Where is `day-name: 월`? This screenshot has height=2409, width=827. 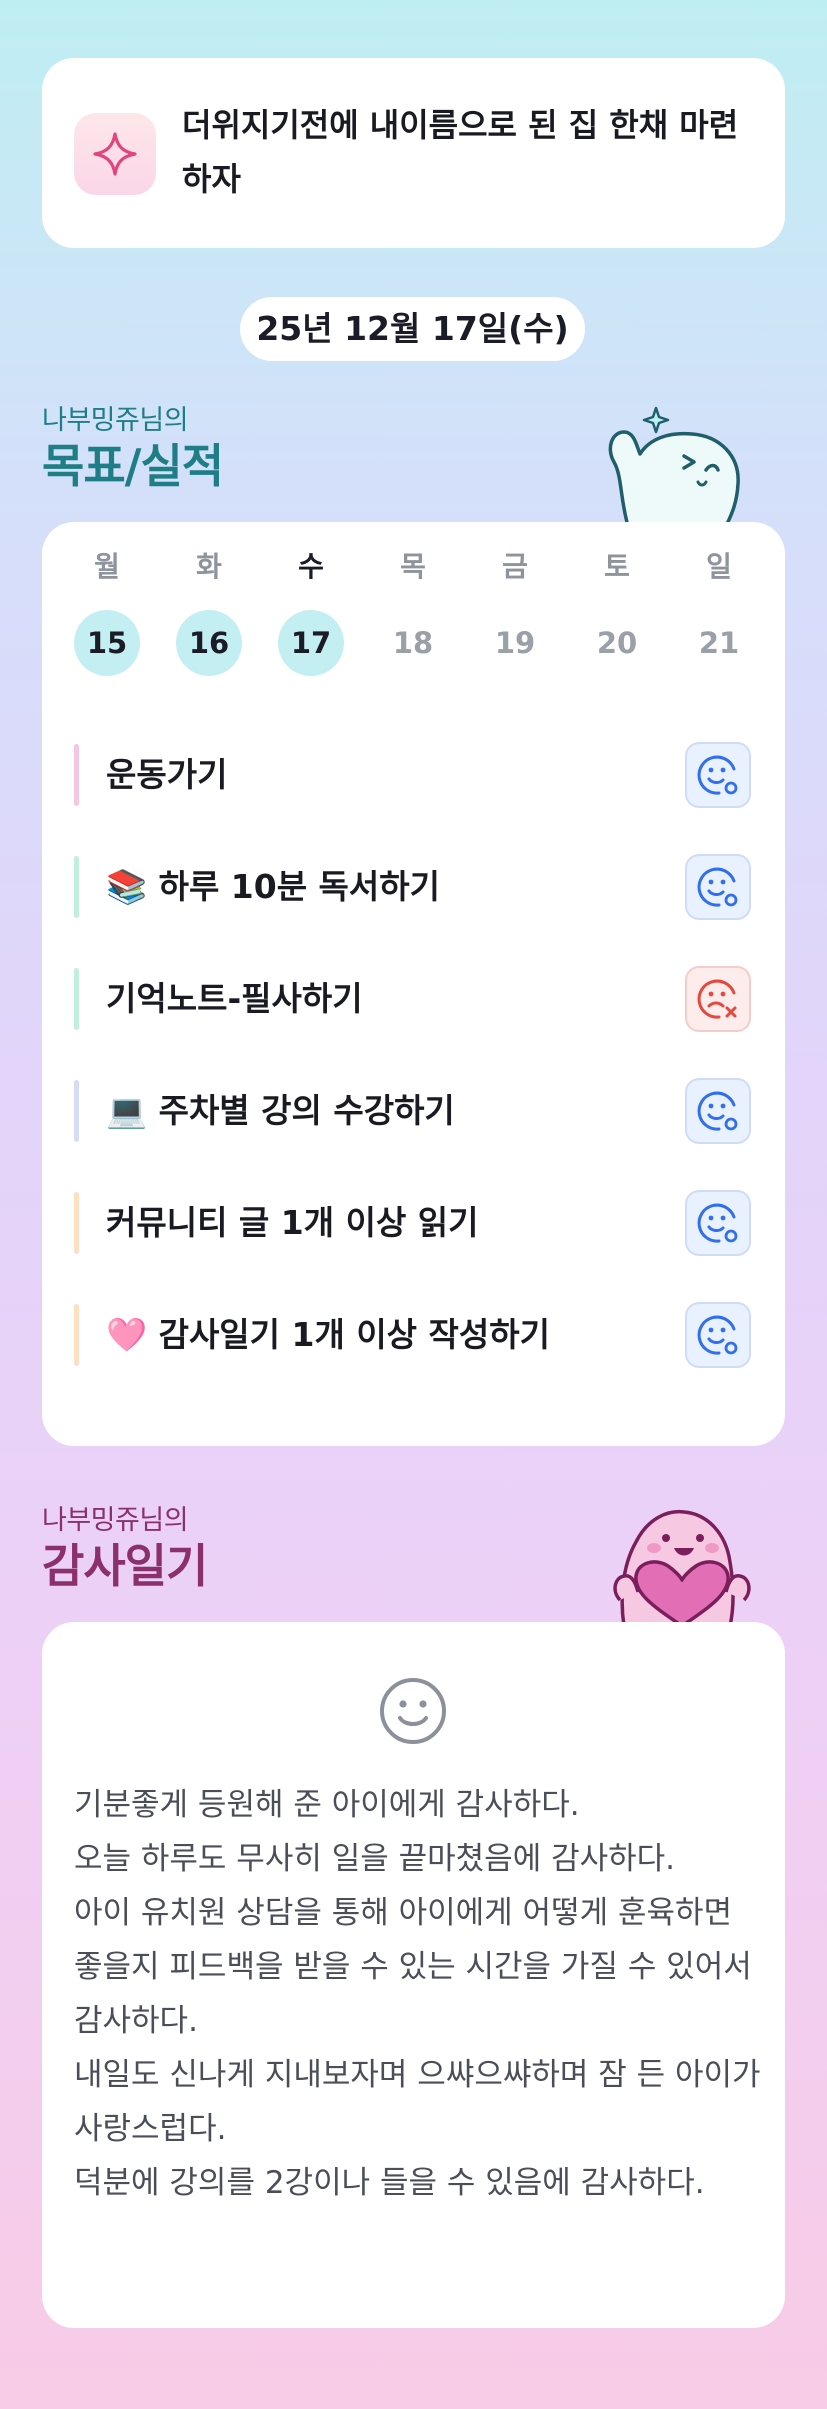 day-name: 월 is located at coordinates (107, 566).